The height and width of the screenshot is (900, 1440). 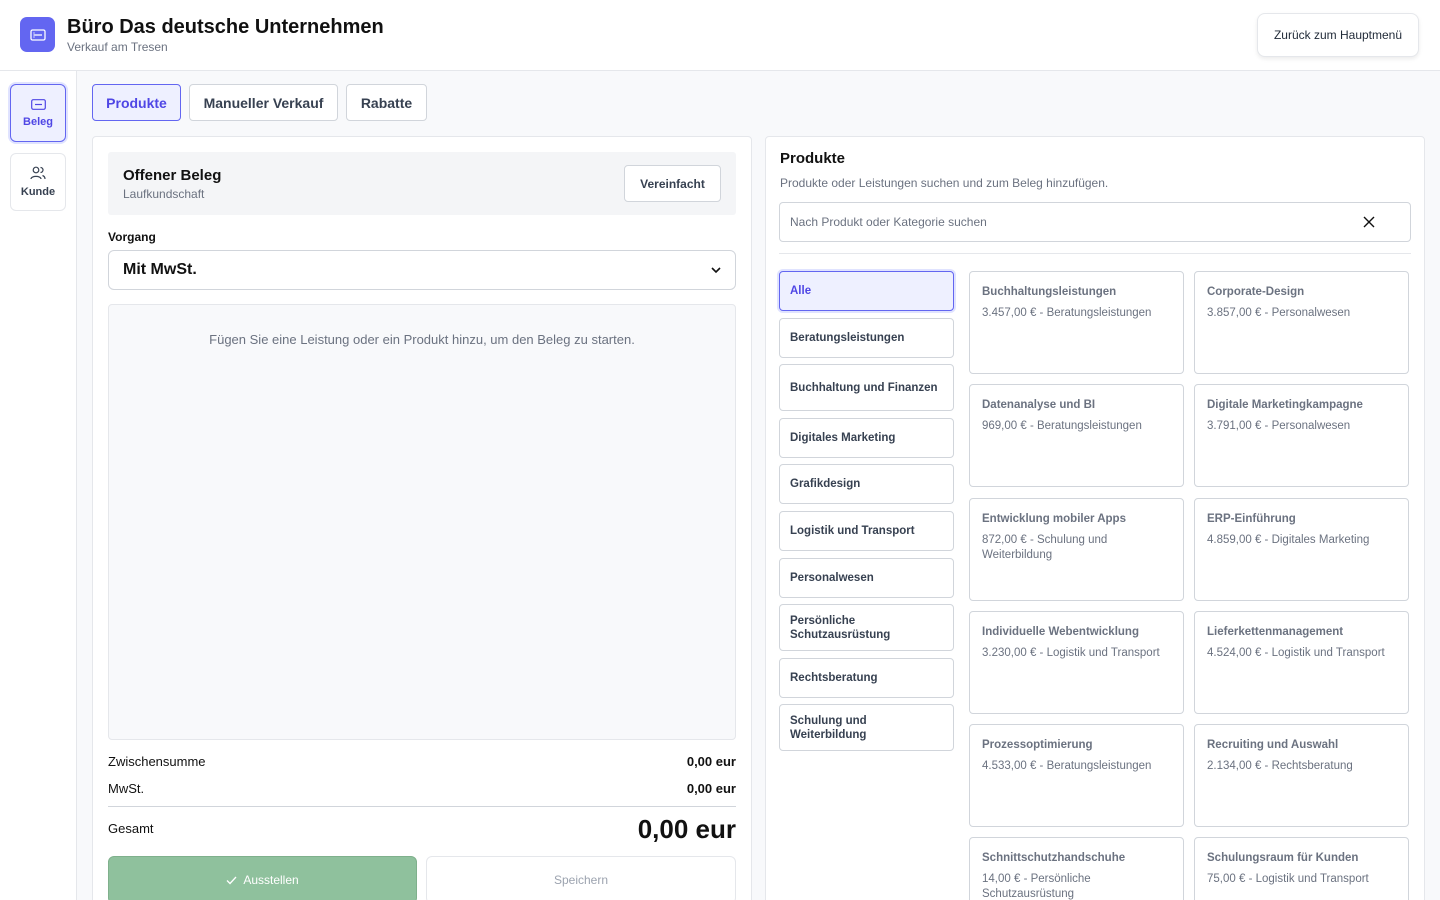 What do you see at coordinates (1288, 540) in the screenshot?
I see `product-meta: 4.859,00 € - Digitales Marketing` at bounding box center [1288, 540].